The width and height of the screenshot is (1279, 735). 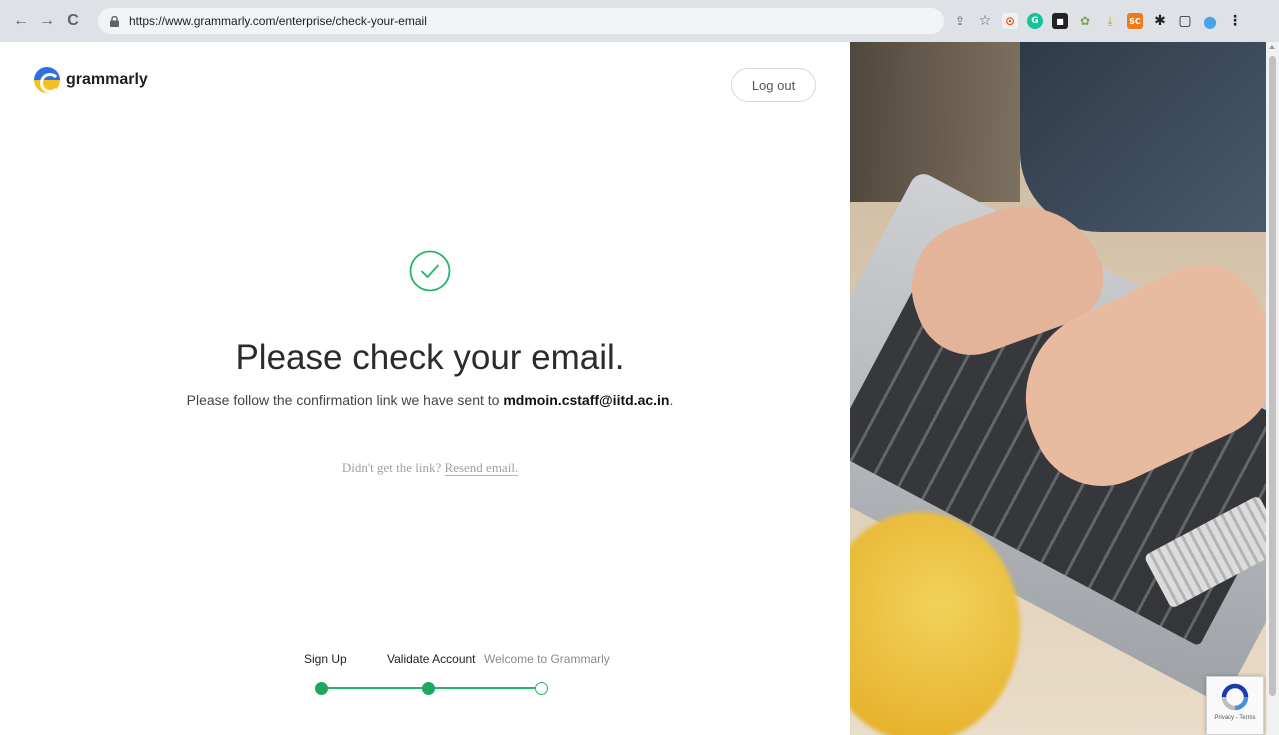 What do you see at coordinates (430, 271) in the screenshot?
I see `checkmark-circle-icon` at bounding box center [430, 271].